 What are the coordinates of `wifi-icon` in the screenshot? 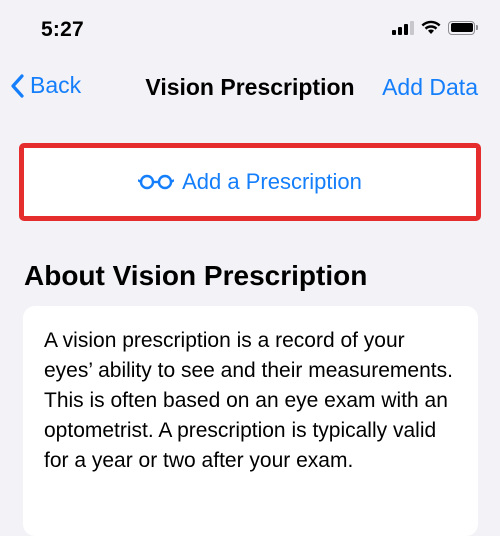 It's located at (431, 27).